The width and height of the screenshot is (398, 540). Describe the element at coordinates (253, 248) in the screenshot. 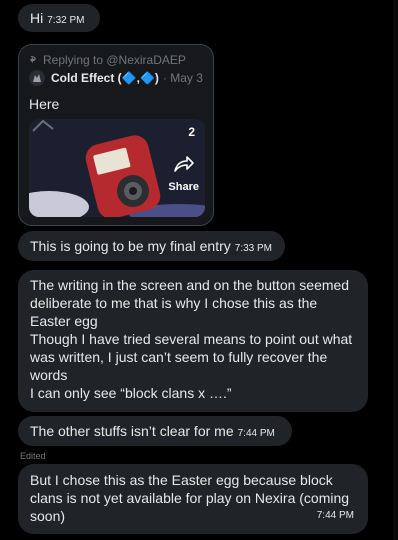

I see `message-time: 7:33 PM` at that location.